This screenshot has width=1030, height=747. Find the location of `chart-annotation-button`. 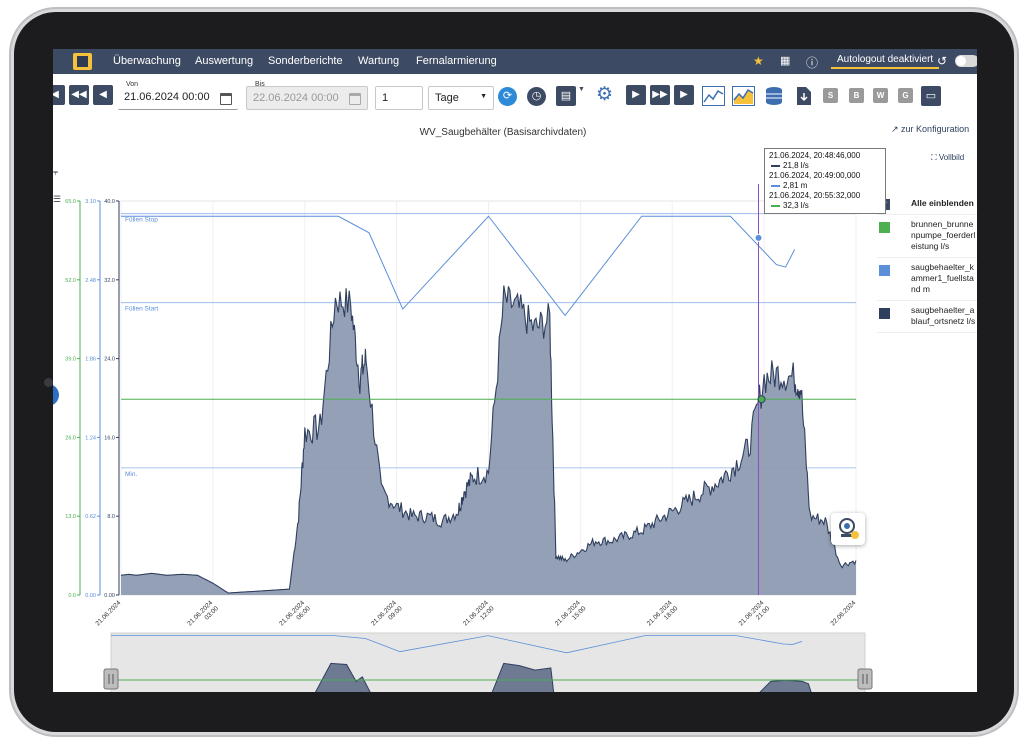

chart-annotation-button is located at coordinates (848, 529).